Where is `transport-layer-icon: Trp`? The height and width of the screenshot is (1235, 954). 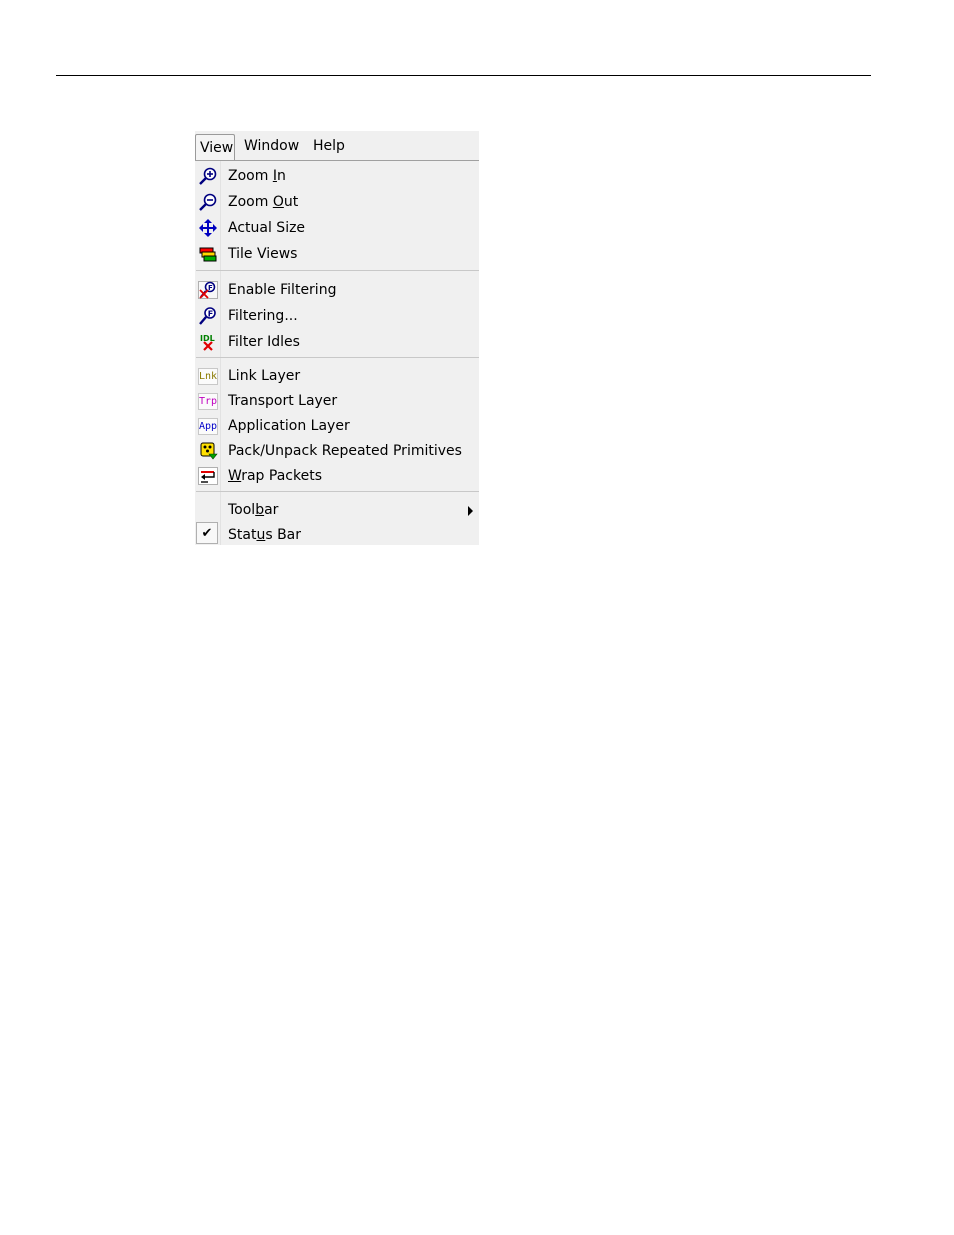
transport-layer-icon: Trp is located at coordinates (208, 401).